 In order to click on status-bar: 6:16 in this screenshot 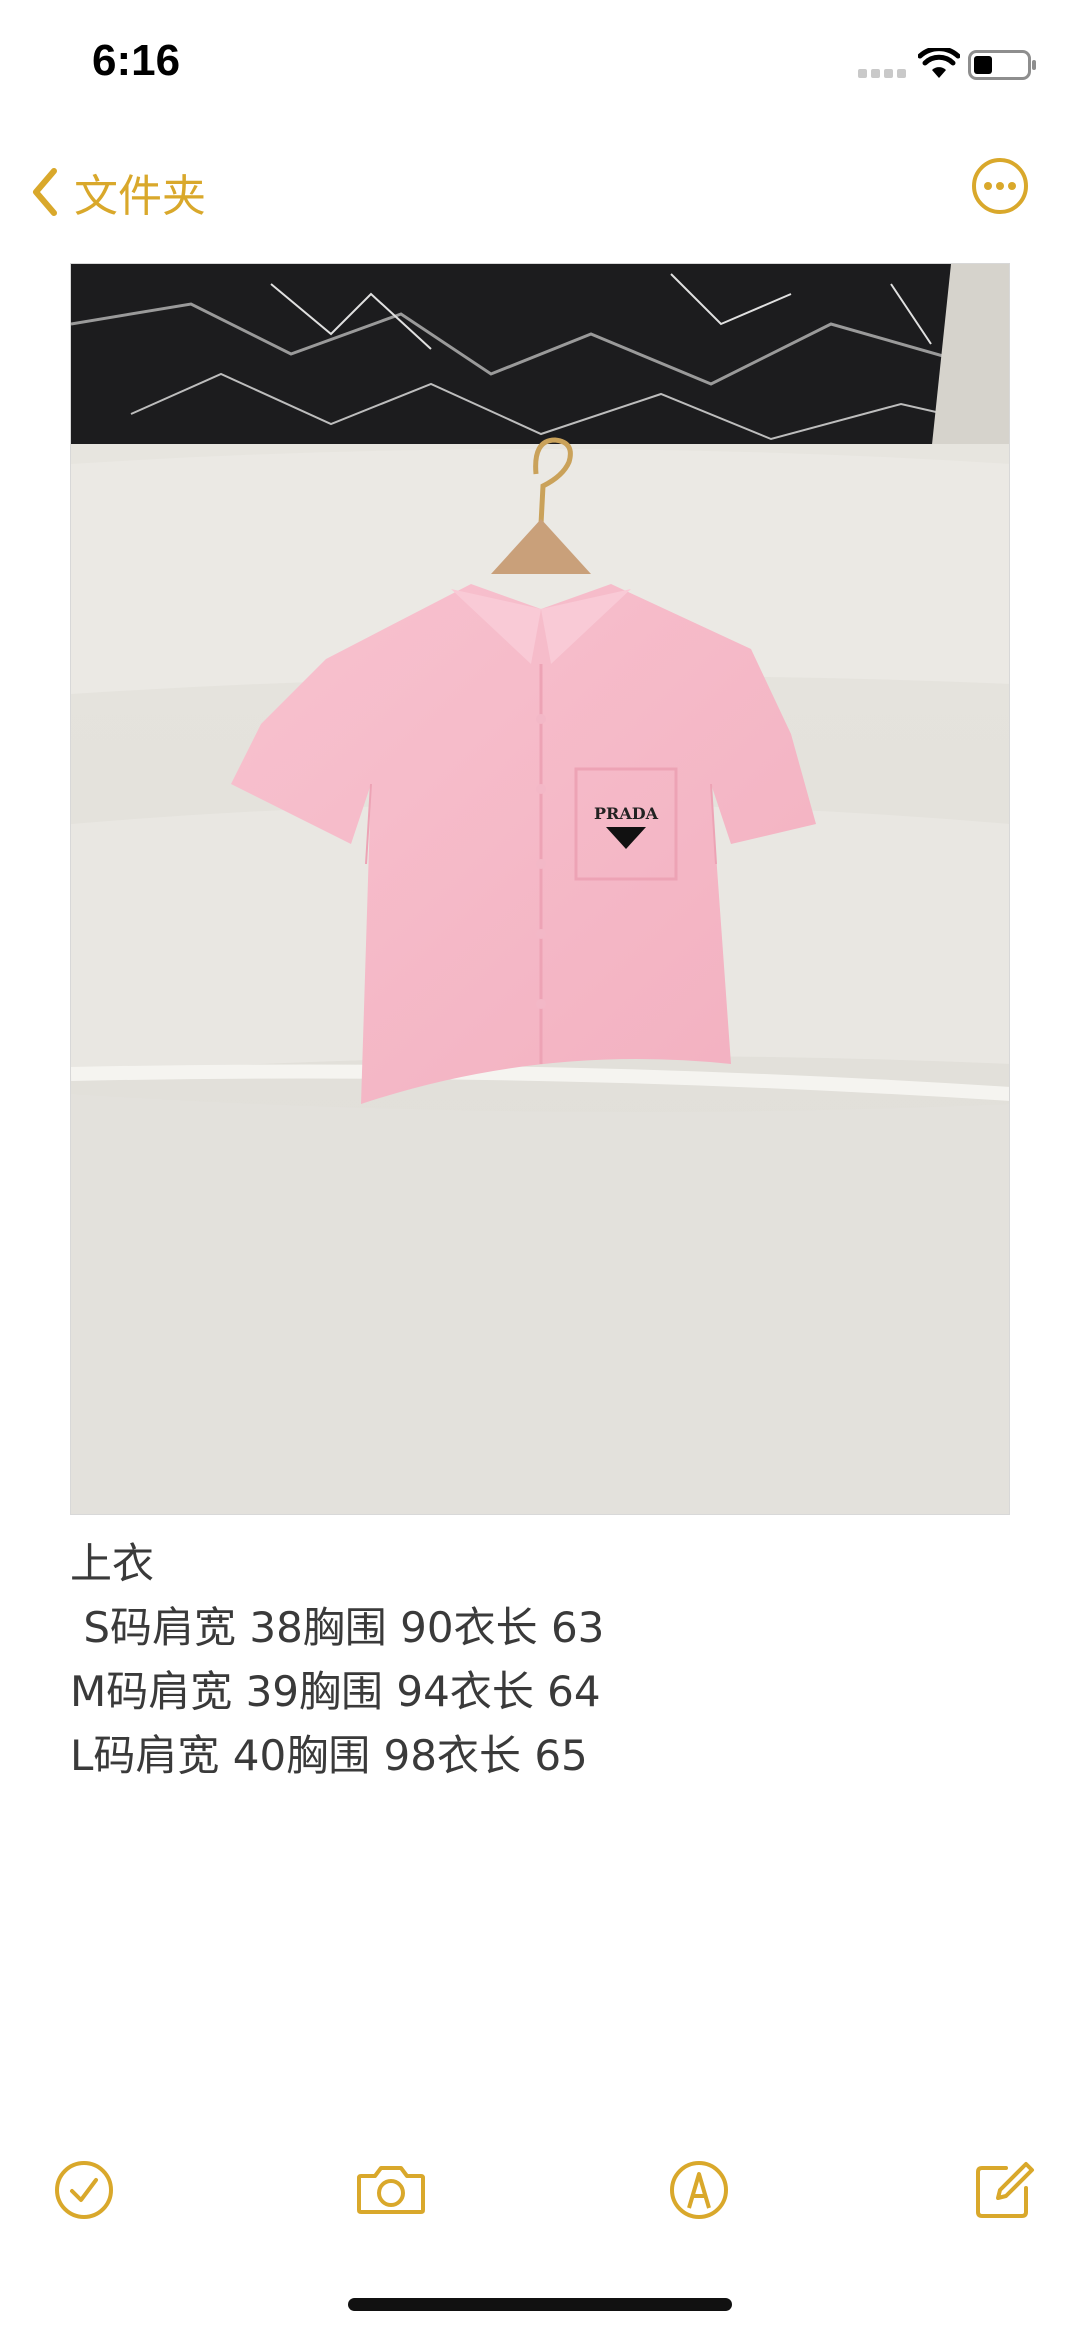, I will do `click(540, 70)`.